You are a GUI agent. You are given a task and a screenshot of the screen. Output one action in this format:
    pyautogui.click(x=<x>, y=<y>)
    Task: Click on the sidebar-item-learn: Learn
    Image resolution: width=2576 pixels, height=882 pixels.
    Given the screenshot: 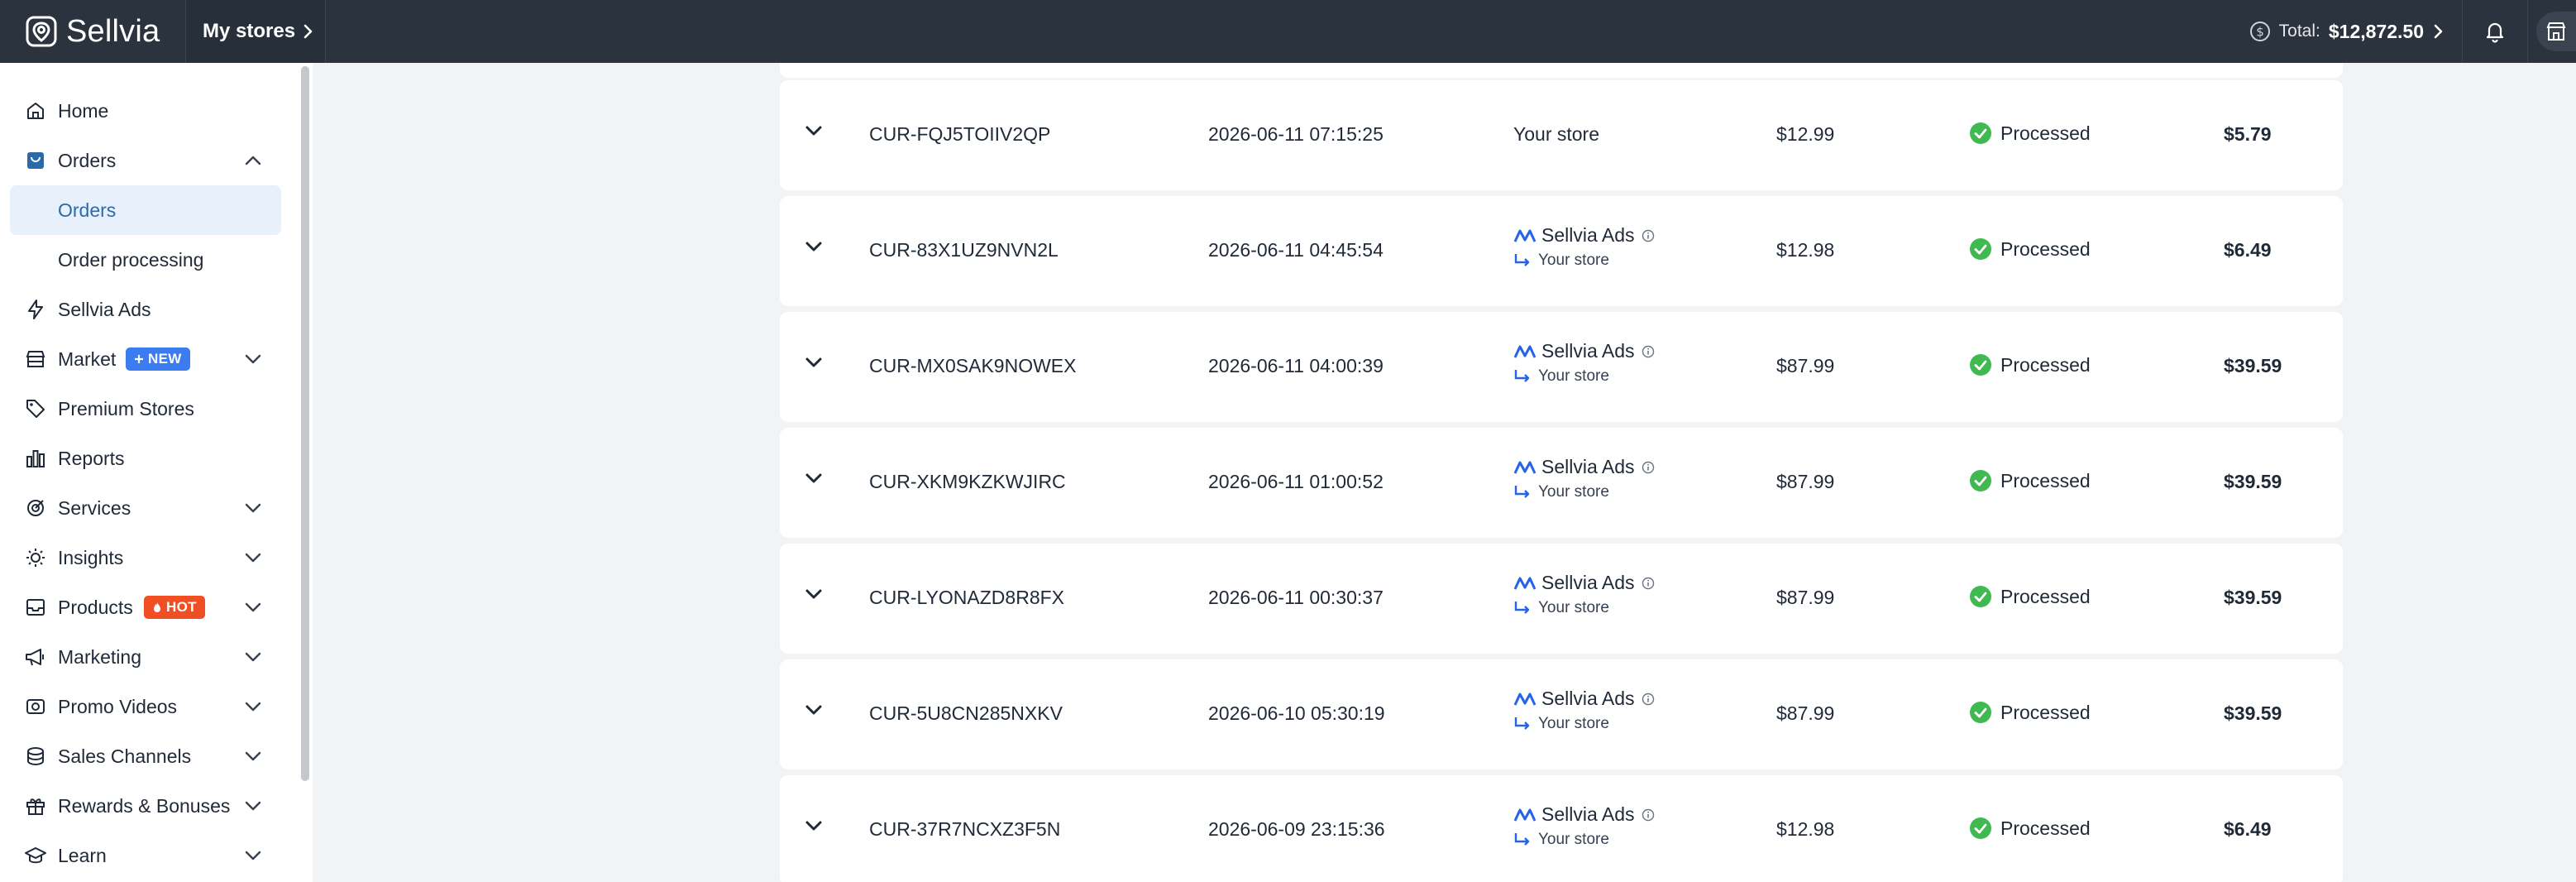 What is the action you would take?
    pyautogui.click(x=140, y=856)
    